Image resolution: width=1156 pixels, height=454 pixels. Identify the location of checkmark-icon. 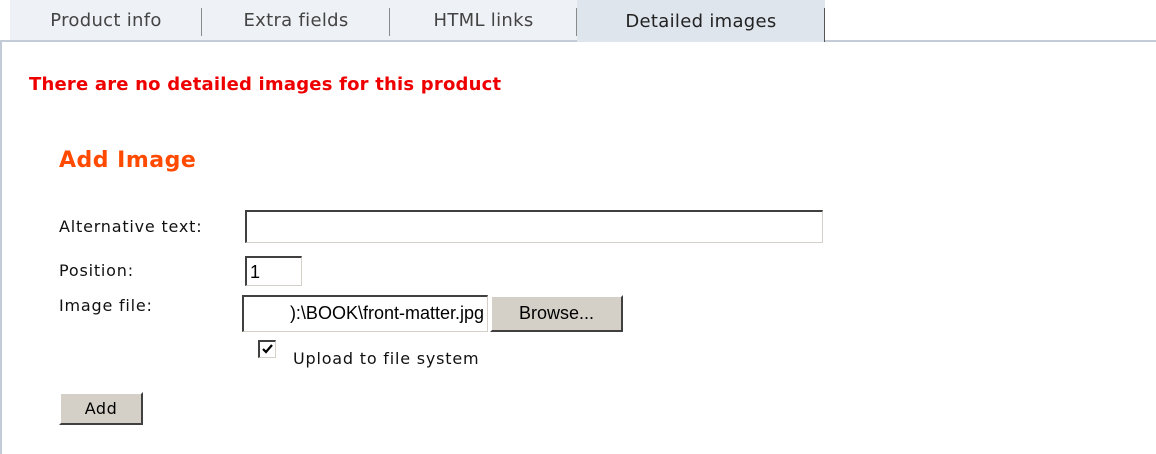
(267, 349).